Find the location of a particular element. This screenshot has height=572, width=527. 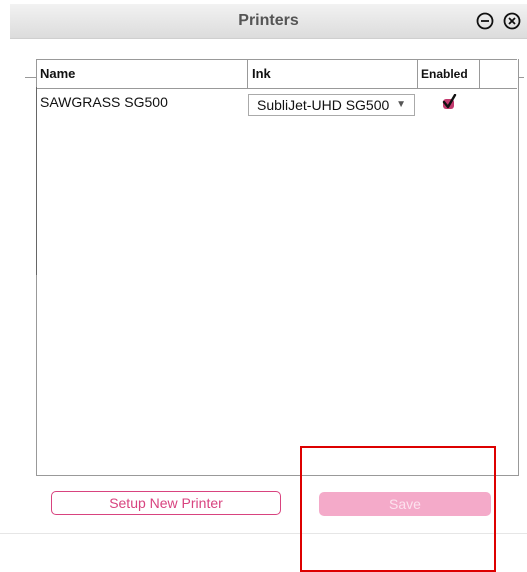

ink-select: SubliJet-UHD SG500 ▼ is located at coordinates (331, 105).